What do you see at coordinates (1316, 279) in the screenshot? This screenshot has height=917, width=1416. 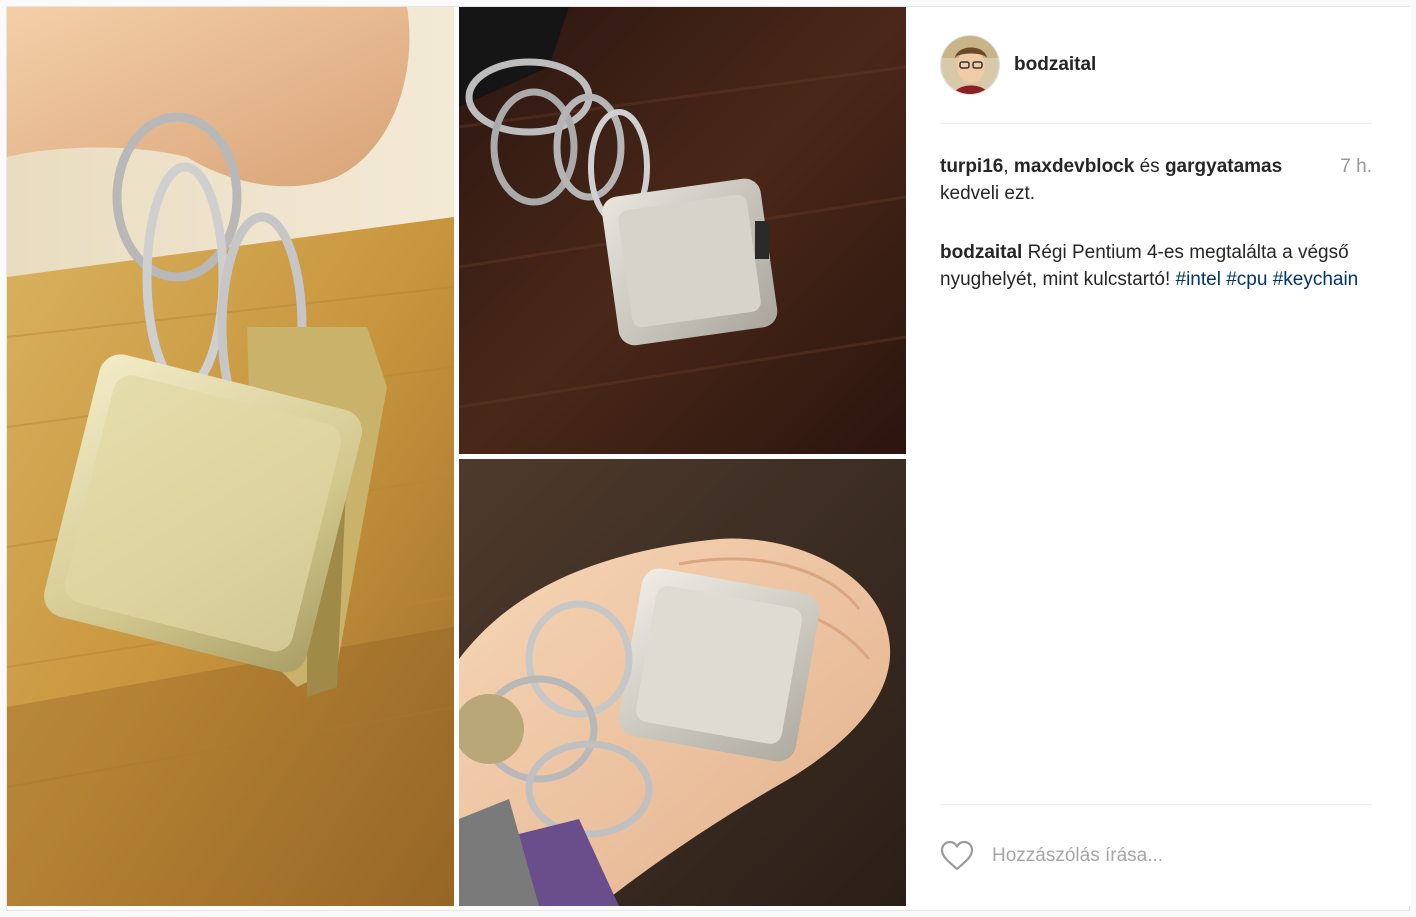 I see `hashtag-link: #keychain` at bounding box center [1316, 279].